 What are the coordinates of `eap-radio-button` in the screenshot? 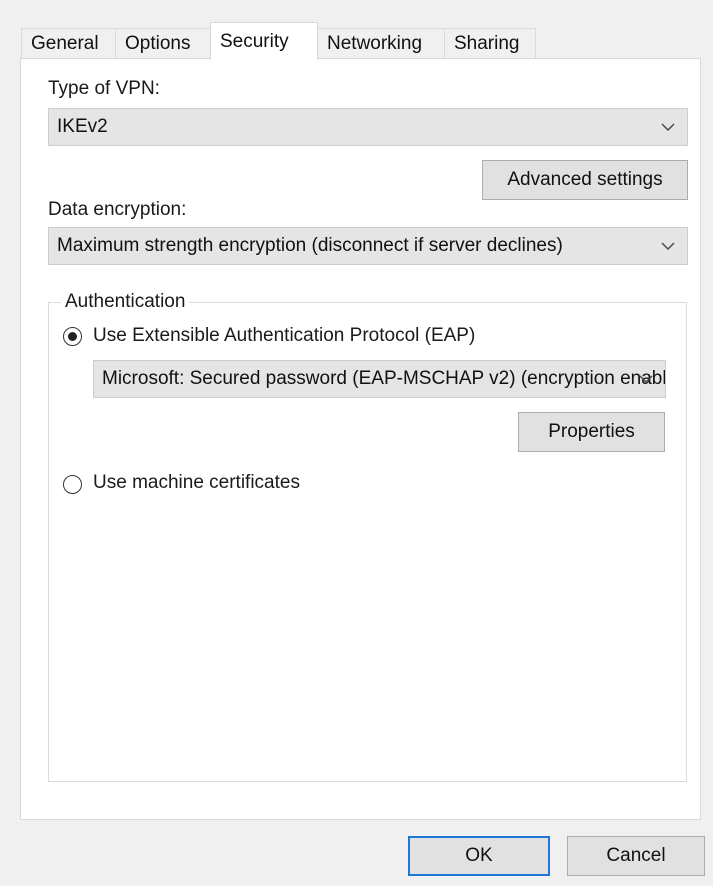 It's located at (72, 336).